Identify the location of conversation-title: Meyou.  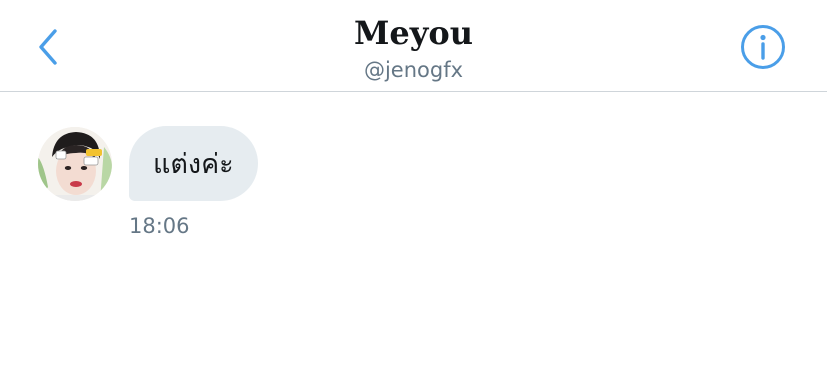
(413, 33).